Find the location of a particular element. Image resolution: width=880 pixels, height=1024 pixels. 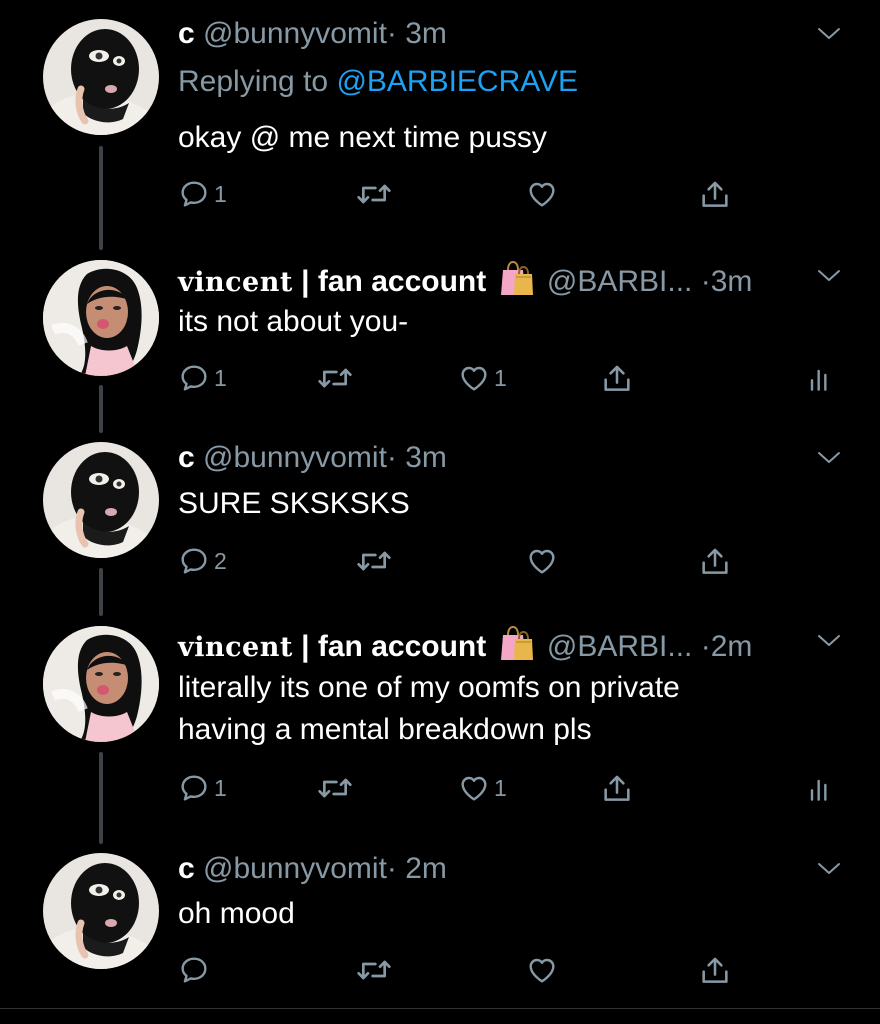

mention-link: @BARBIECRAVE is located at coordinates (457, 81).